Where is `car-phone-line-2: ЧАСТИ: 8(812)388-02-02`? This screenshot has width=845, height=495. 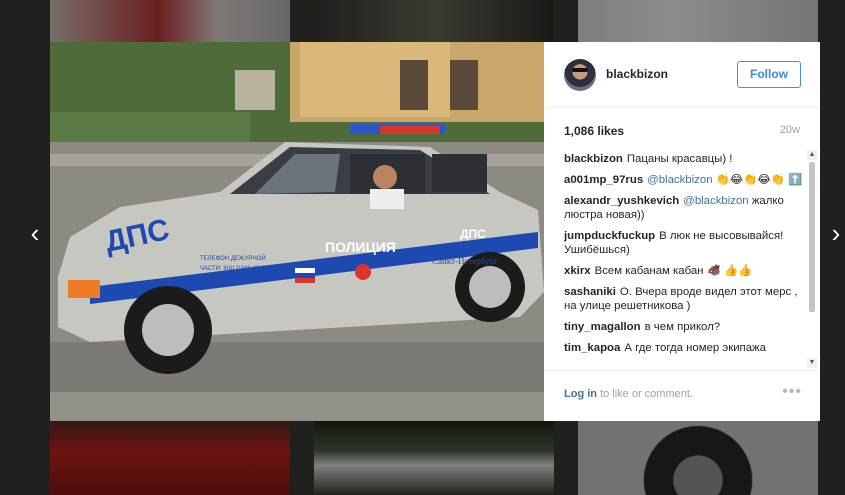
car-phone-line-2: ЧАСТИ: 8(812)388-02-02 is located at coordinates (234, 269).